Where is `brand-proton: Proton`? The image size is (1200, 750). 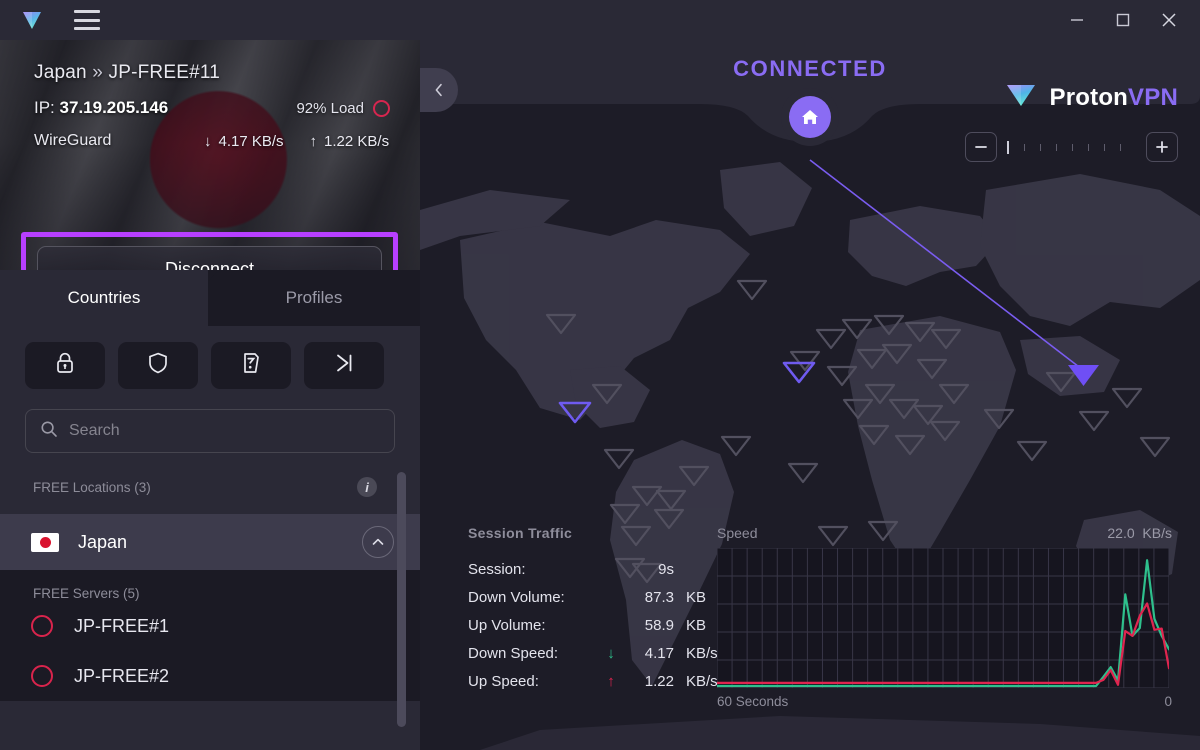 brand-proton: Proton is located at coordinates (1089, 97).